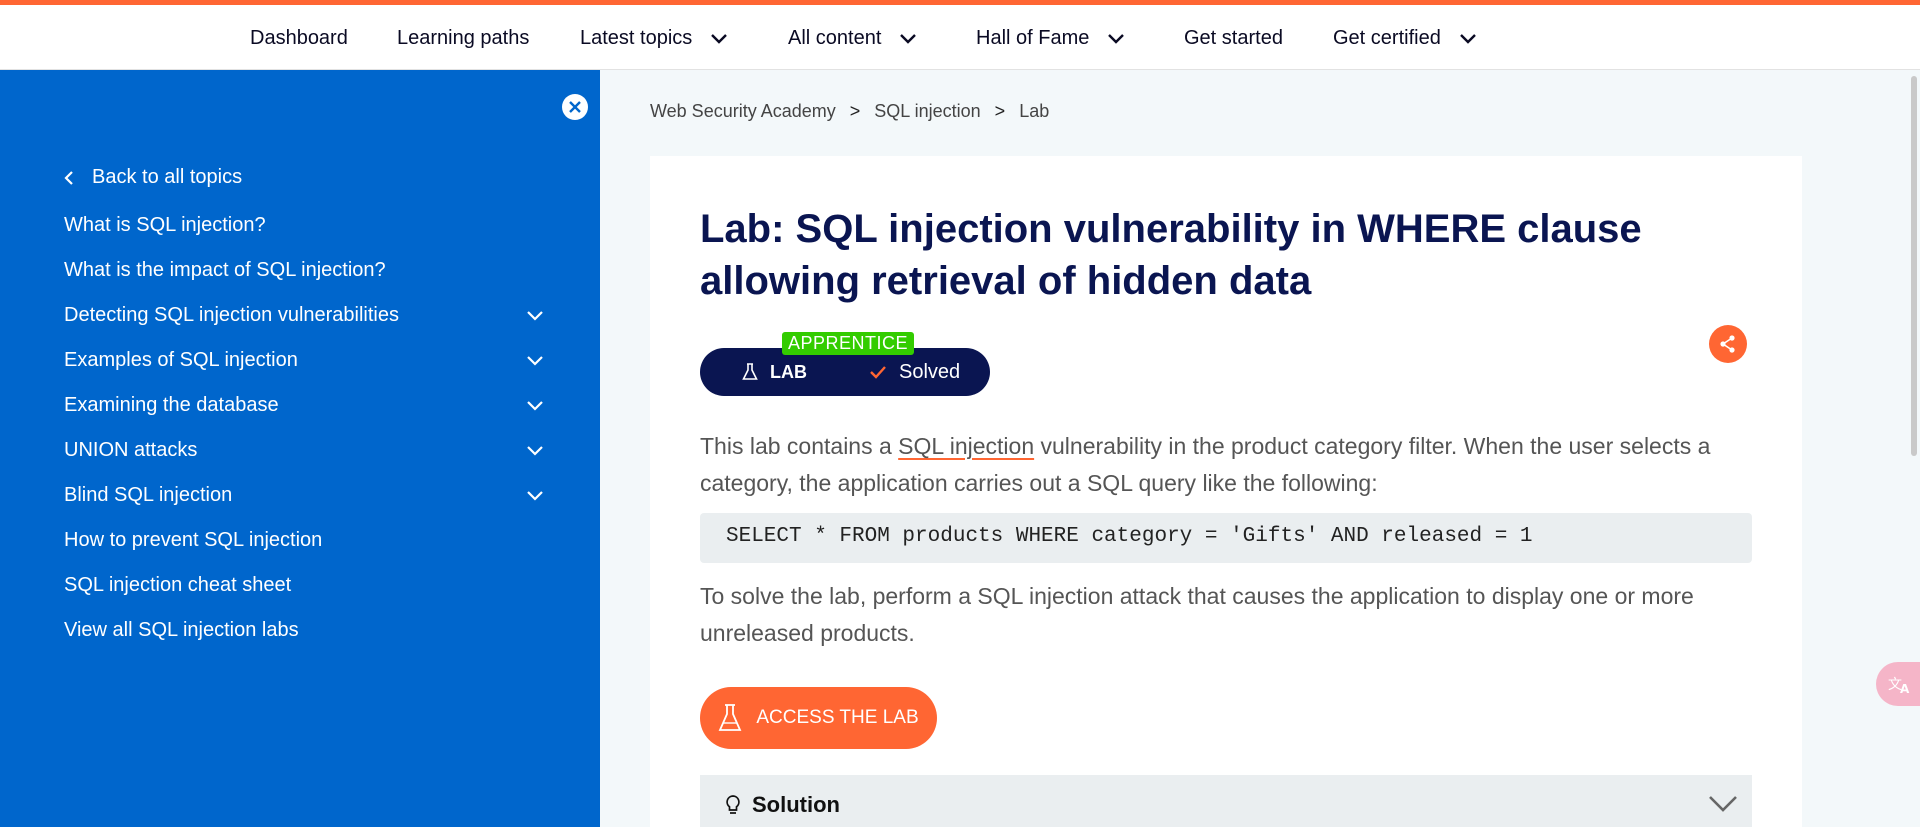 The image size is (1920, 827). I want to click on nav-label: Hall of Fame, so click(1033, 38).